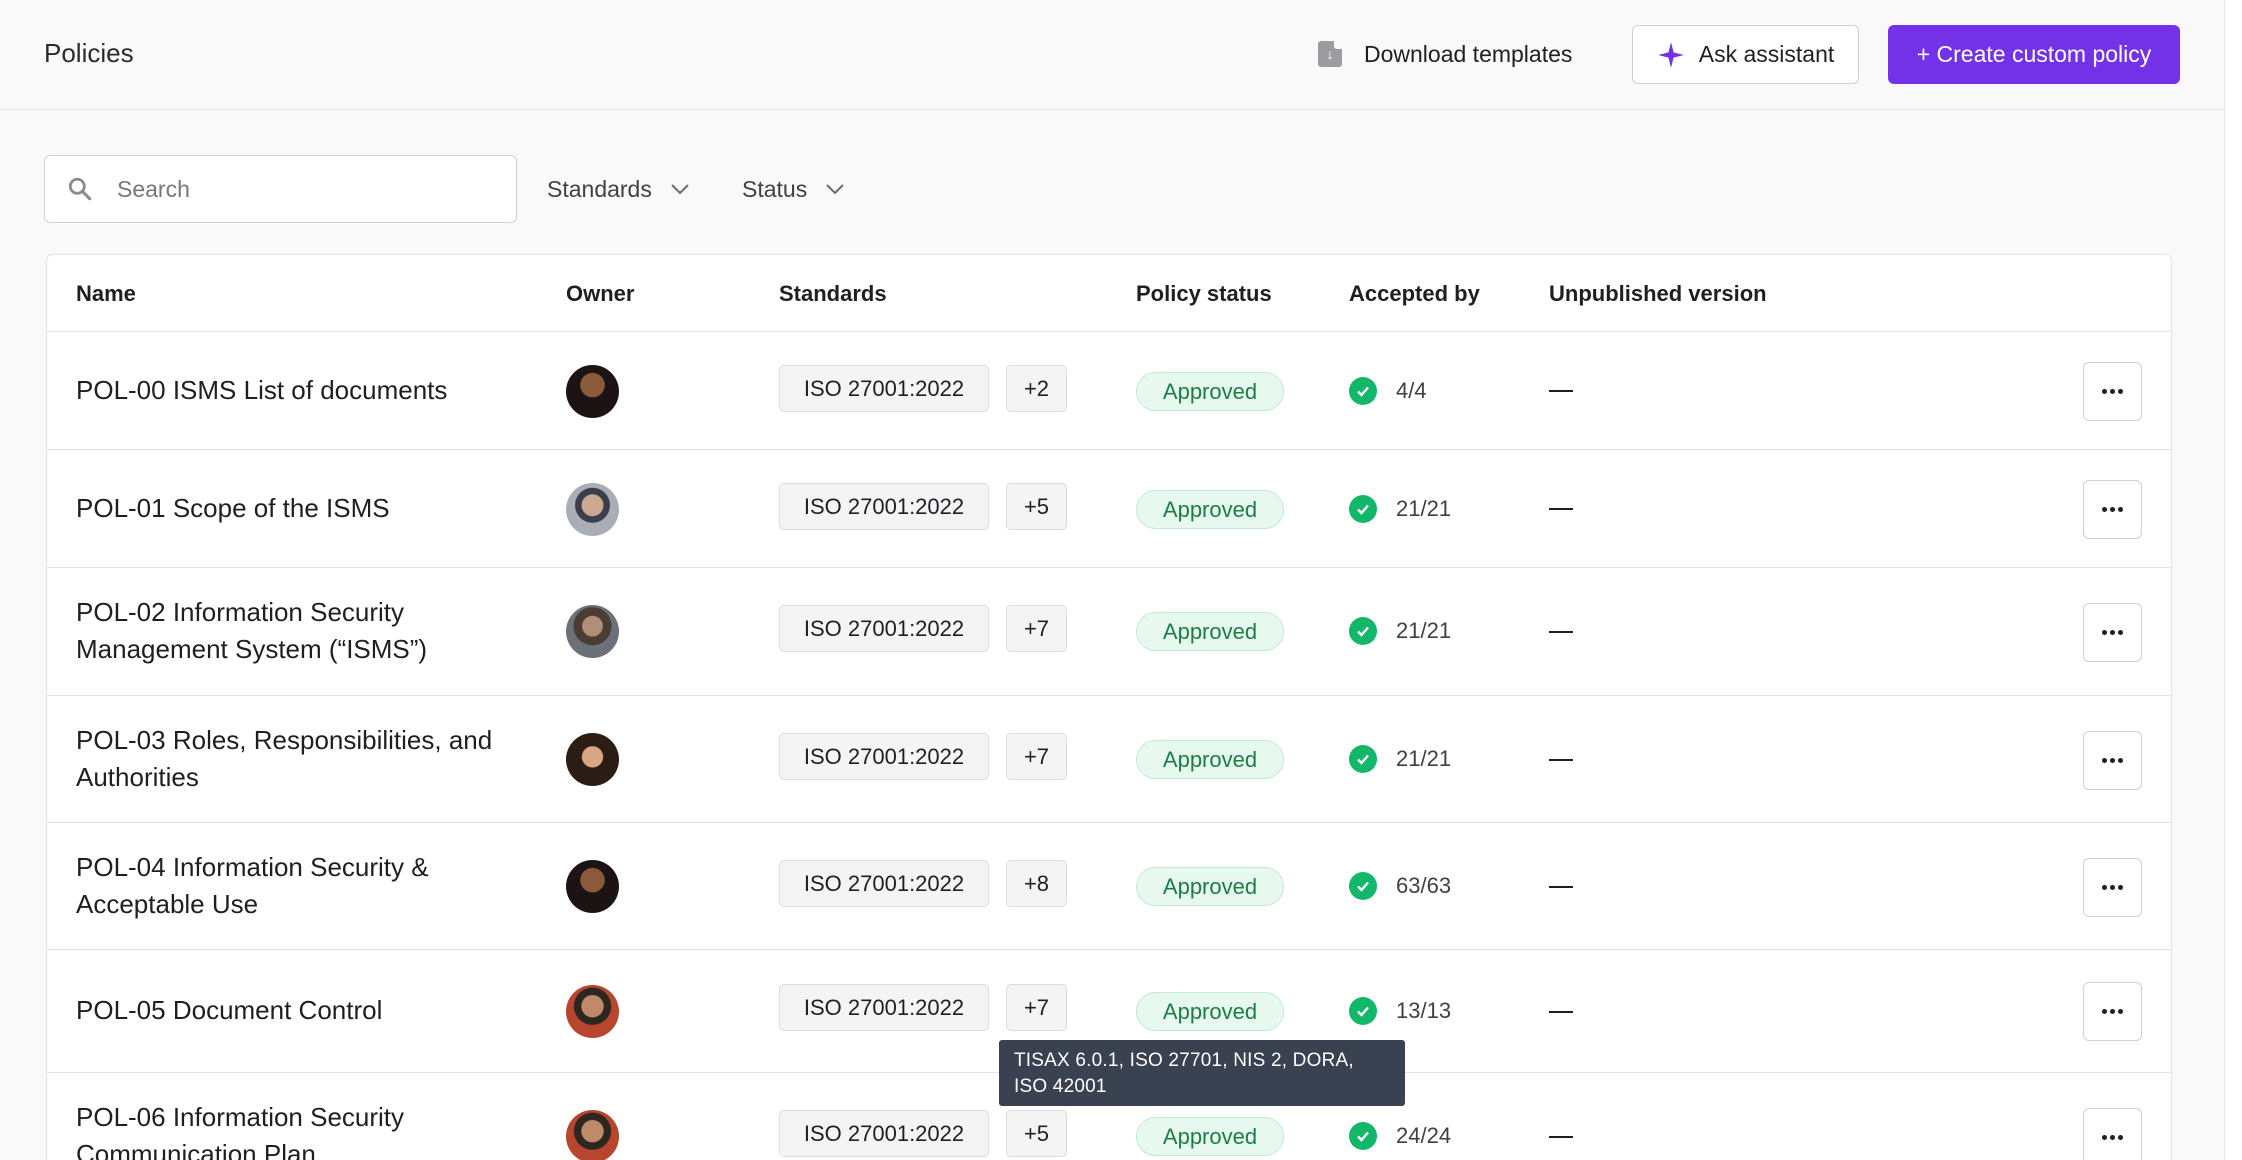 The image size is (2242, 1160). I want to click on more-standards-badge: +2, so click(1036, 388).